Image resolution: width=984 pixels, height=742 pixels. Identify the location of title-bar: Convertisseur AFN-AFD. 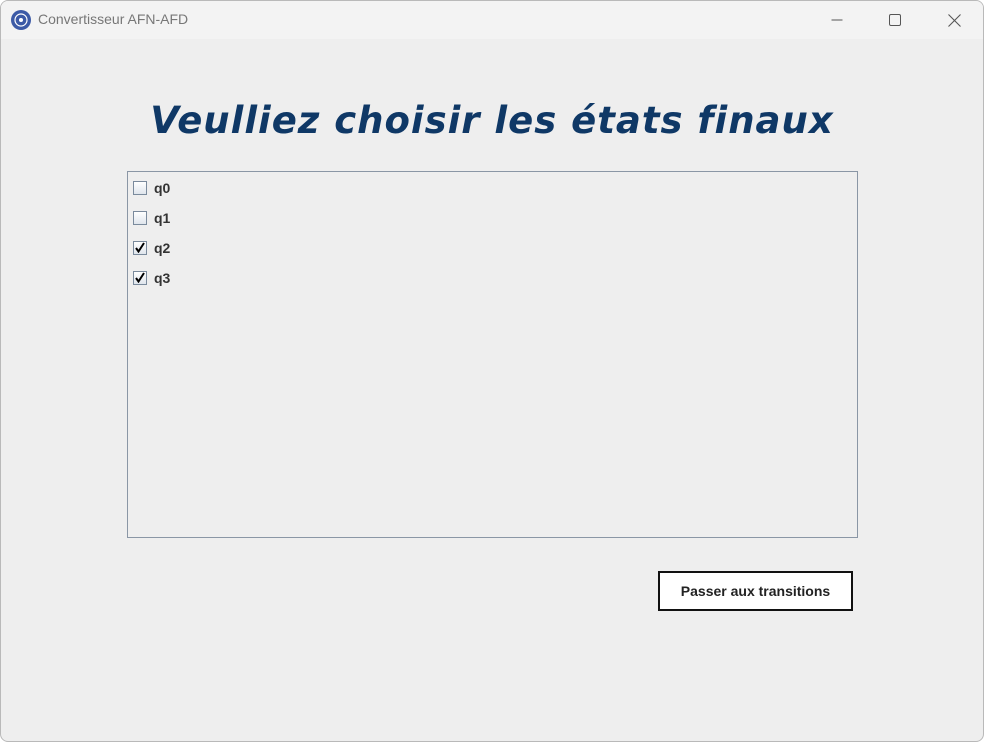
(492, 20).